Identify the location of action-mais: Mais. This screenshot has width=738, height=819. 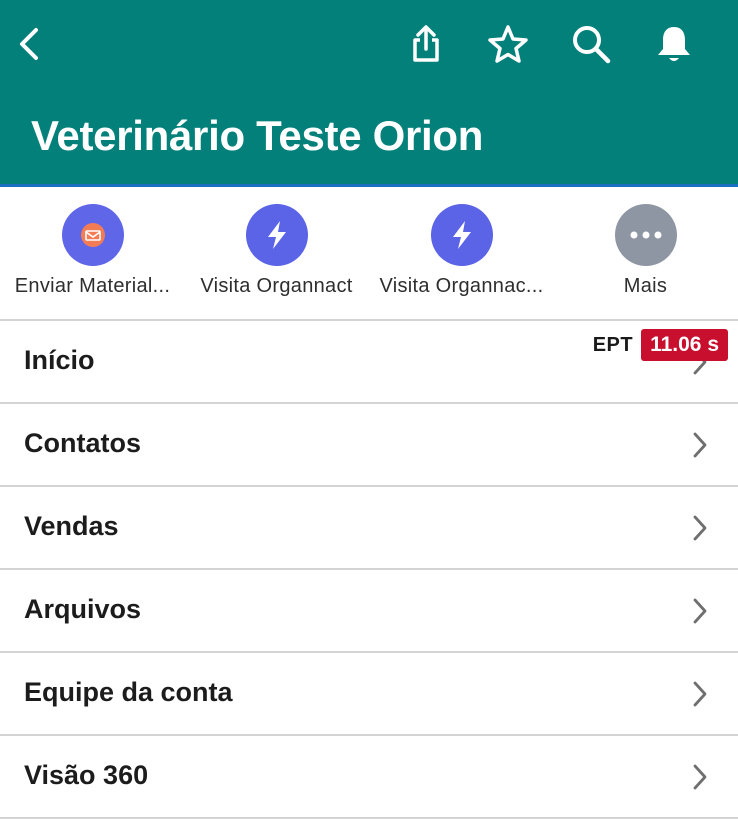
(645, 253).